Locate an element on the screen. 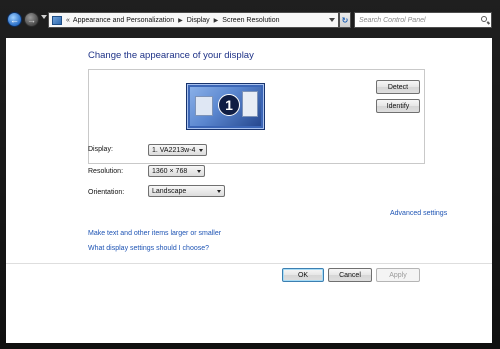 The height and width of the screenshot is (349, 500). display-dropdown: 1. VA2213w-4 is located at coordinates (177, 150).